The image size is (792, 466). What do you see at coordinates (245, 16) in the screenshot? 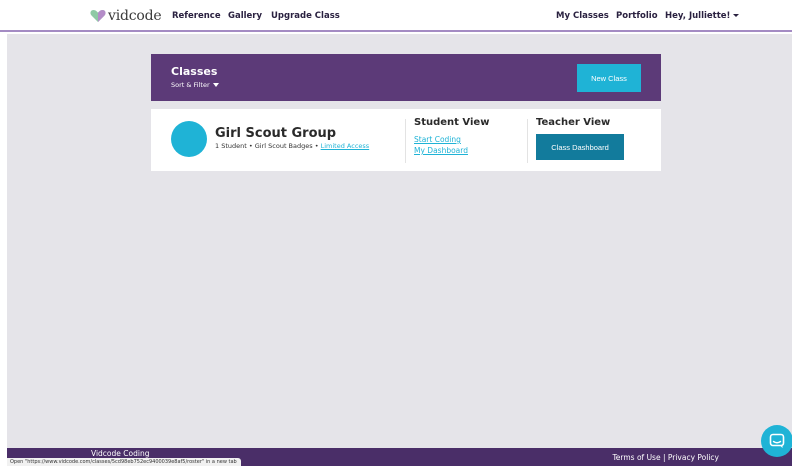
I see `nav-link-gallery: Gallery` at bounding box center [245, 16].